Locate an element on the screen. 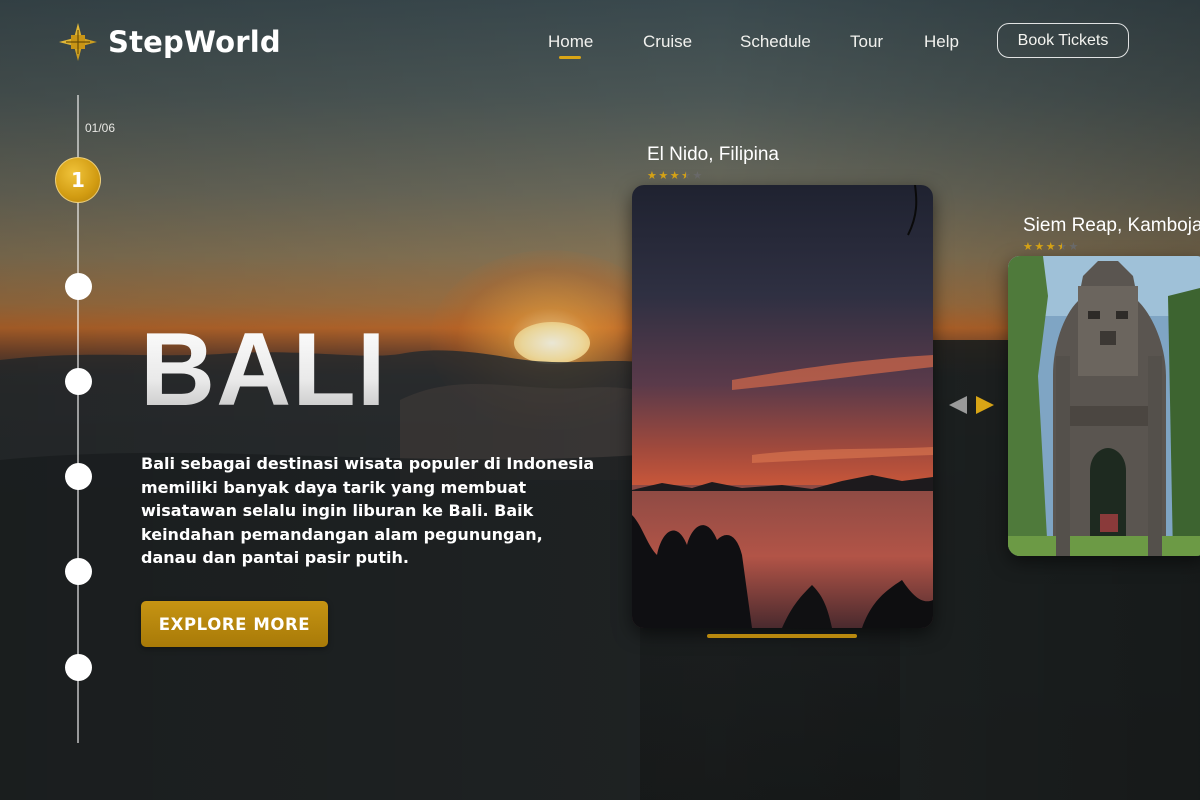 This screenshot has height=800, width=1200. nav-cruise-label: Cruise is located at coordinates (668, 41).